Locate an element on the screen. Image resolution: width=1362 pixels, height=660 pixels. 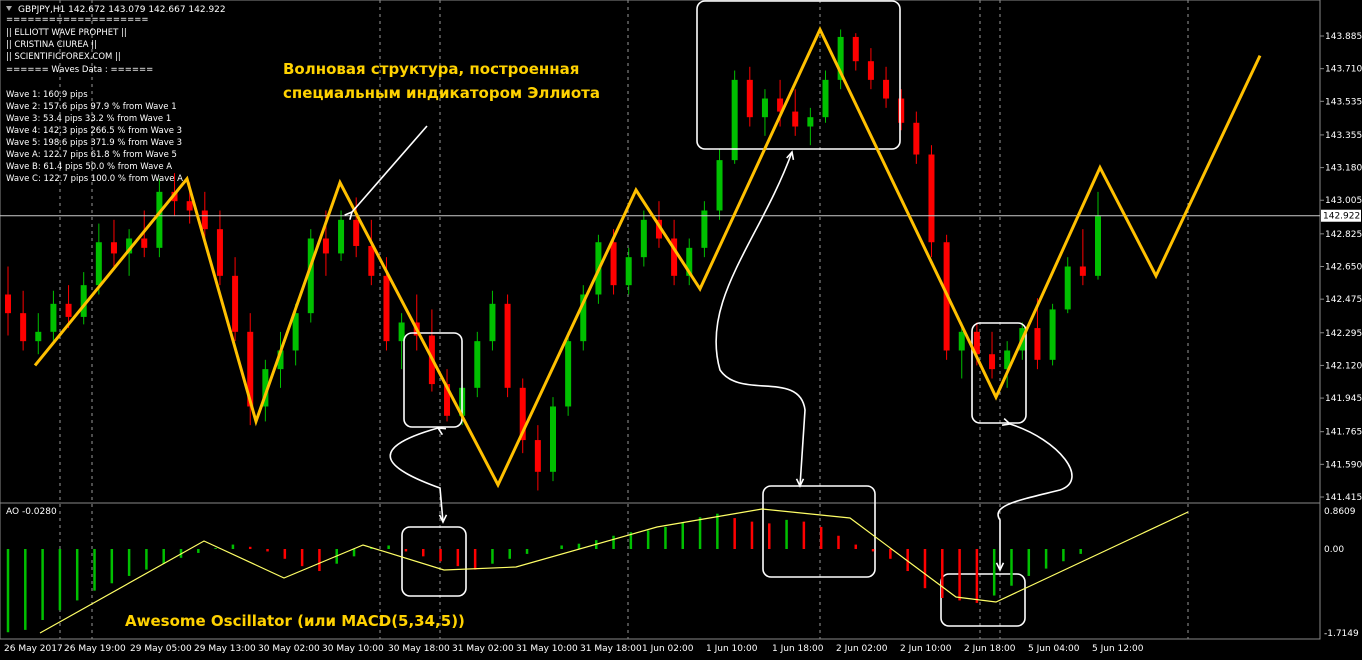
time-tick-label: 5 Jun 12:00 is located at coordinates (1118, 649).